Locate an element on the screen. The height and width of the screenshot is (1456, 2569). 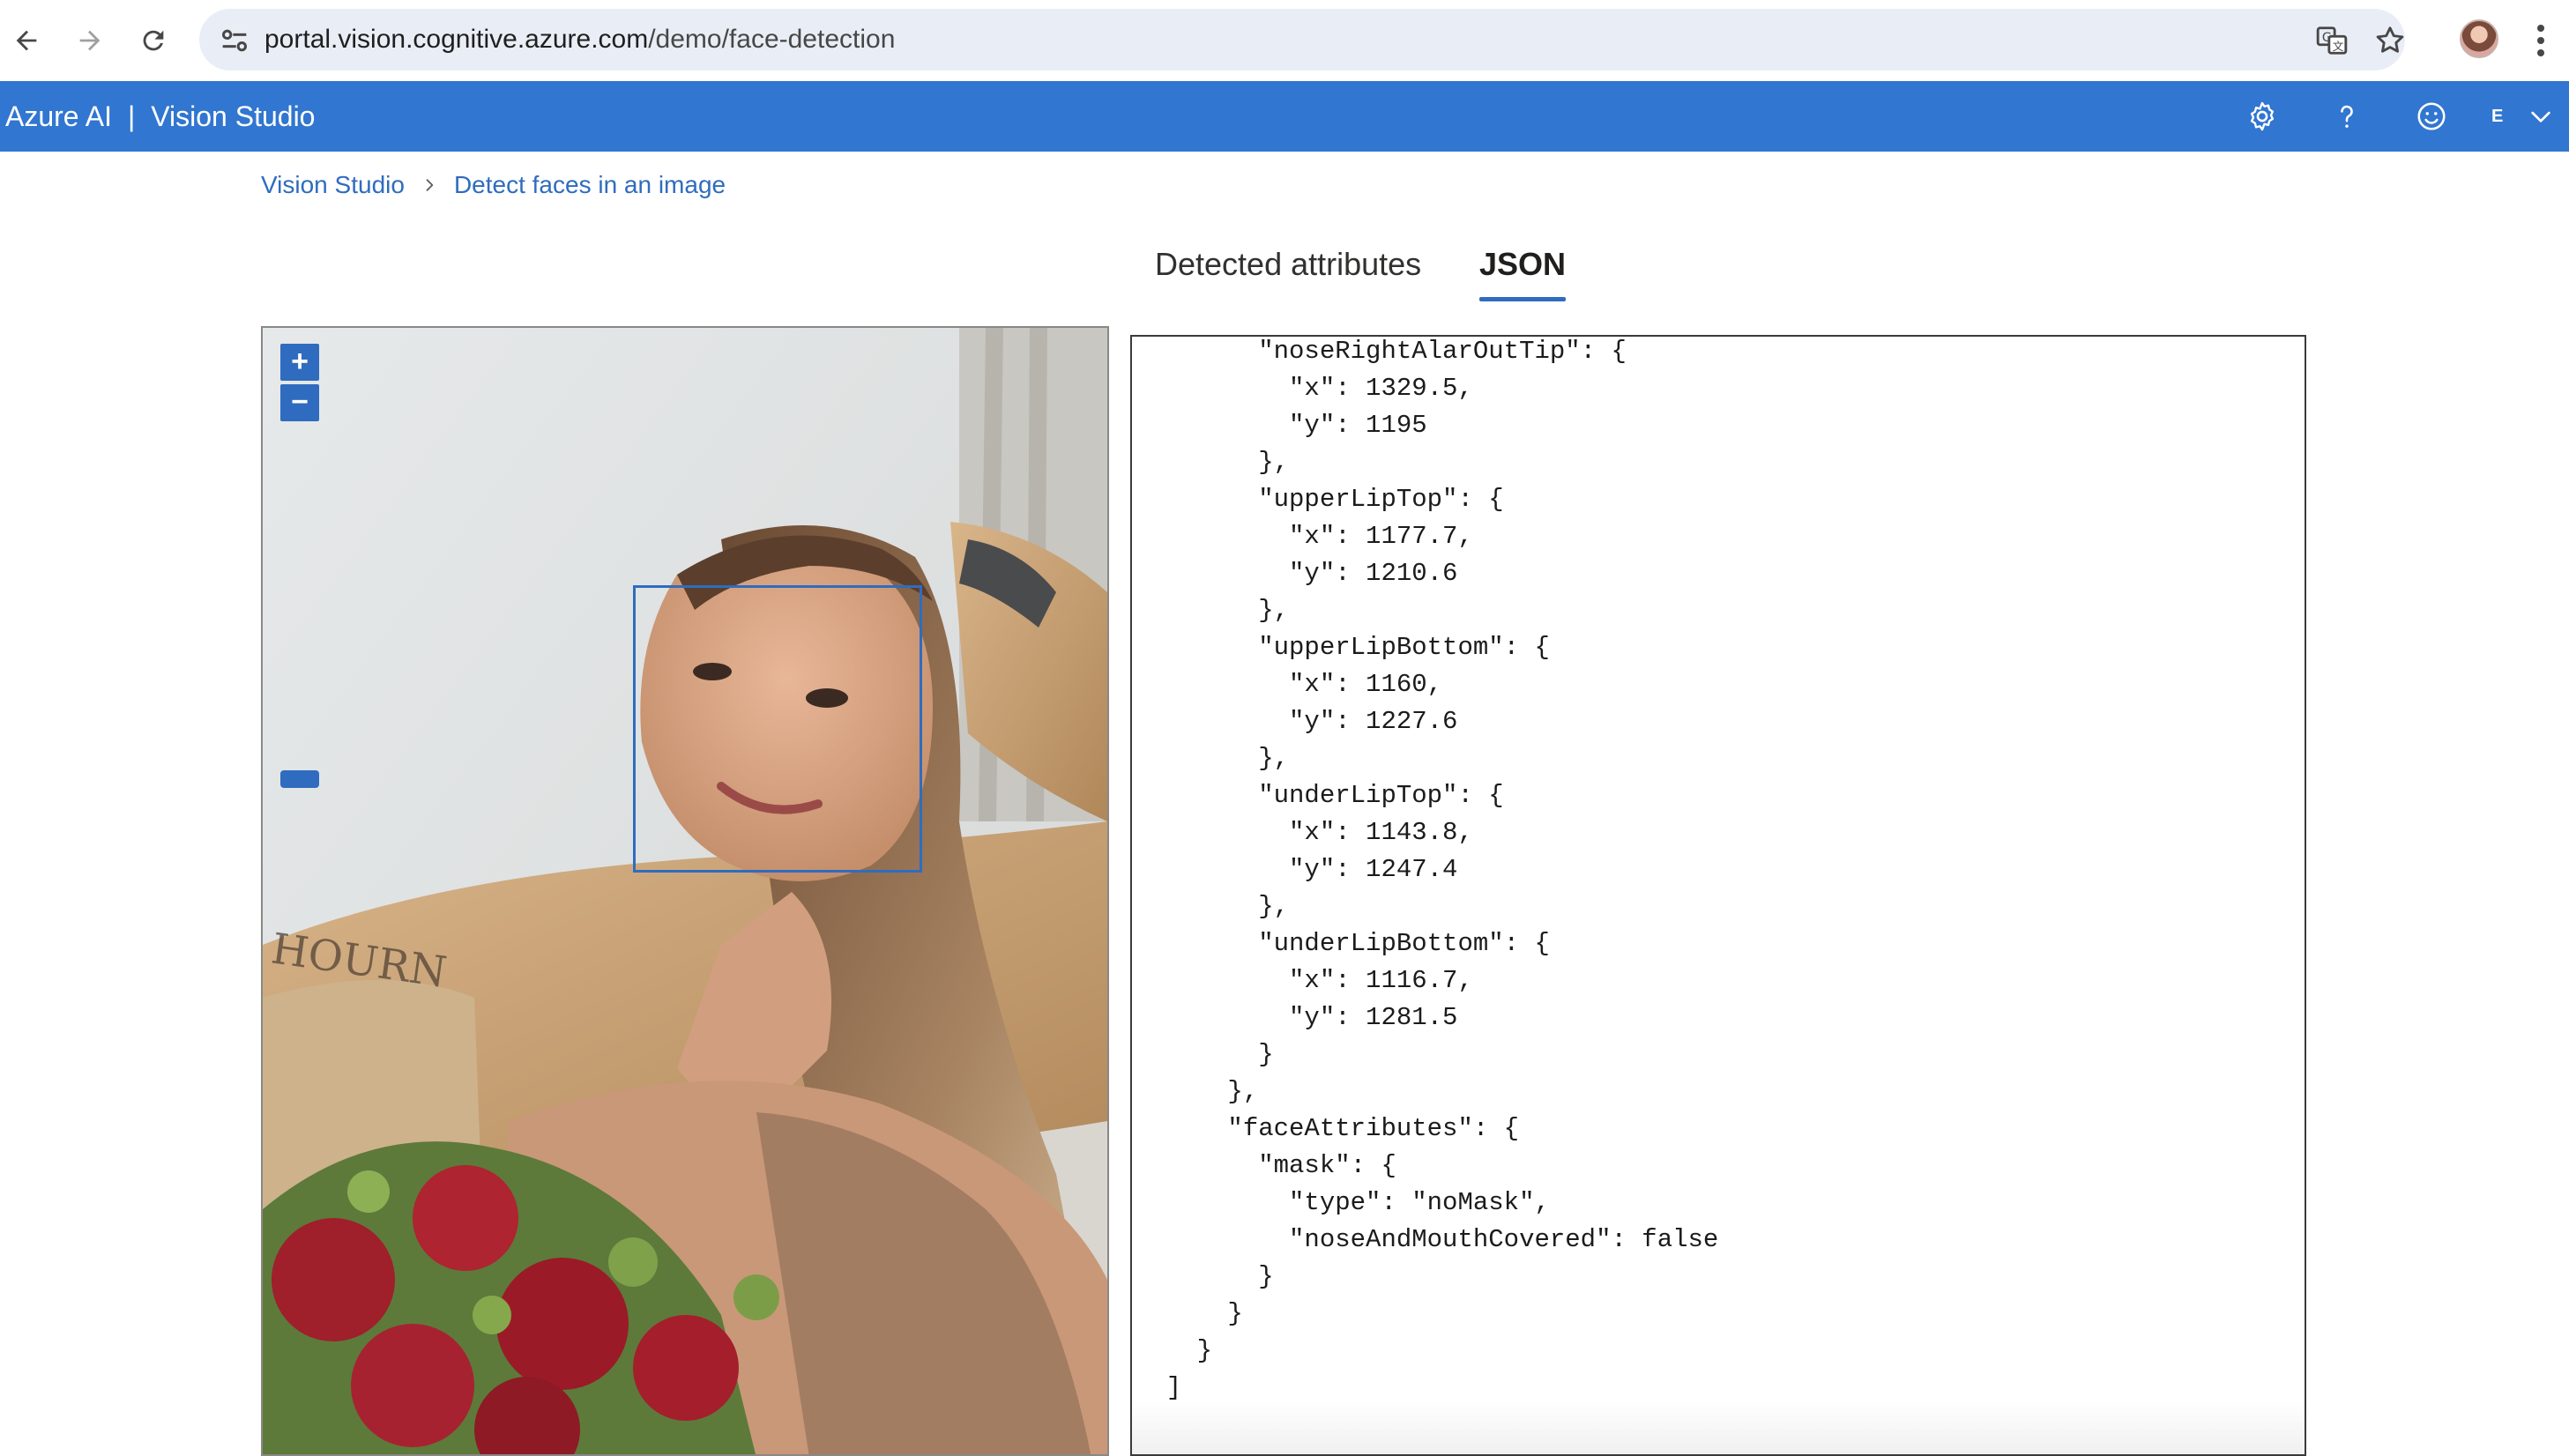
breadcrumb-vision-studio: Vision Studio is located at coordinates (333, 185).